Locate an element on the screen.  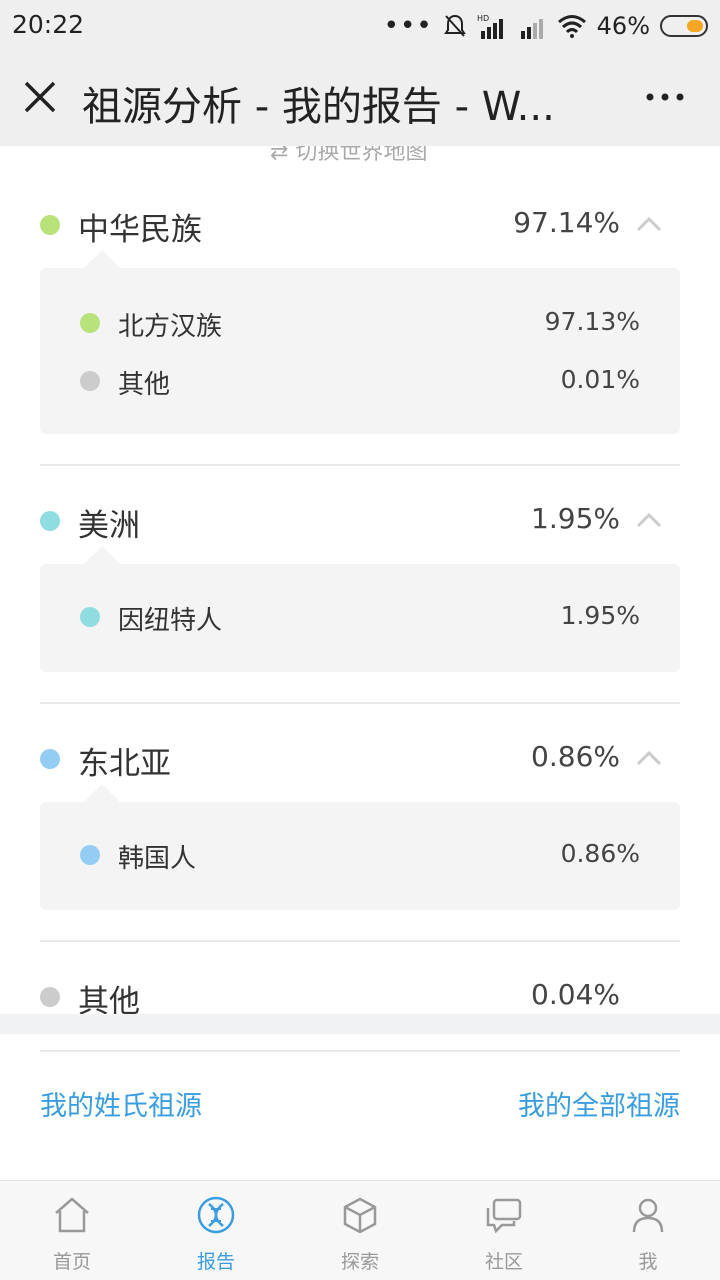
status-time: 20:22 is located at coordinates (48, 24).